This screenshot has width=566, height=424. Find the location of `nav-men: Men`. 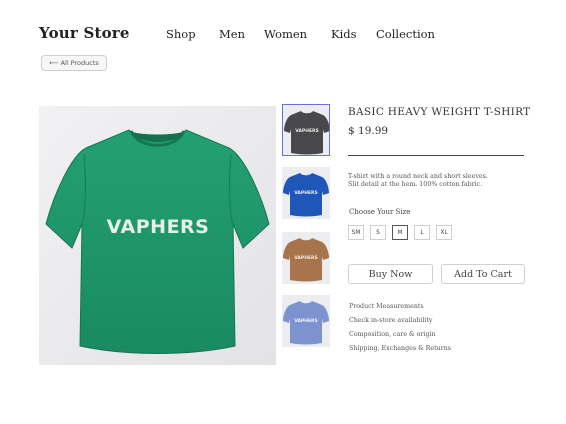

nav-men: Men is located at coordinates (232, 34).